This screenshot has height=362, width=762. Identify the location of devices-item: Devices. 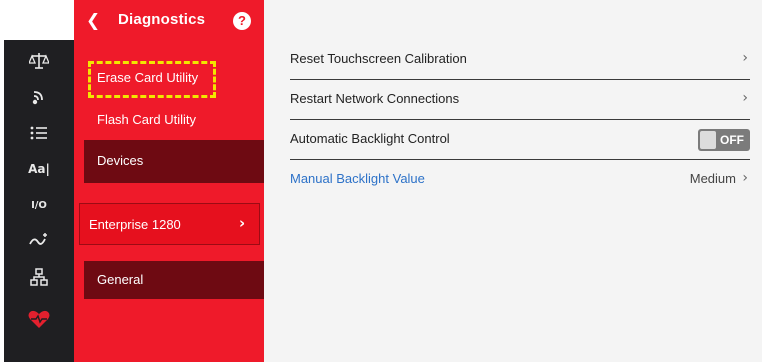
(174, 161).